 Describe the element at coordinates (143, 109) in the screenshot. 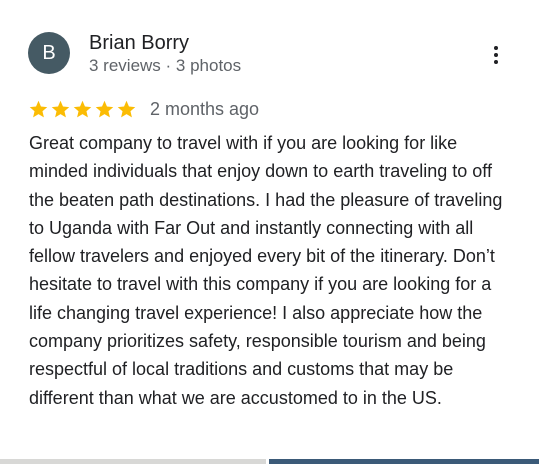

I see `rating-row: 2 months ago` at that location.